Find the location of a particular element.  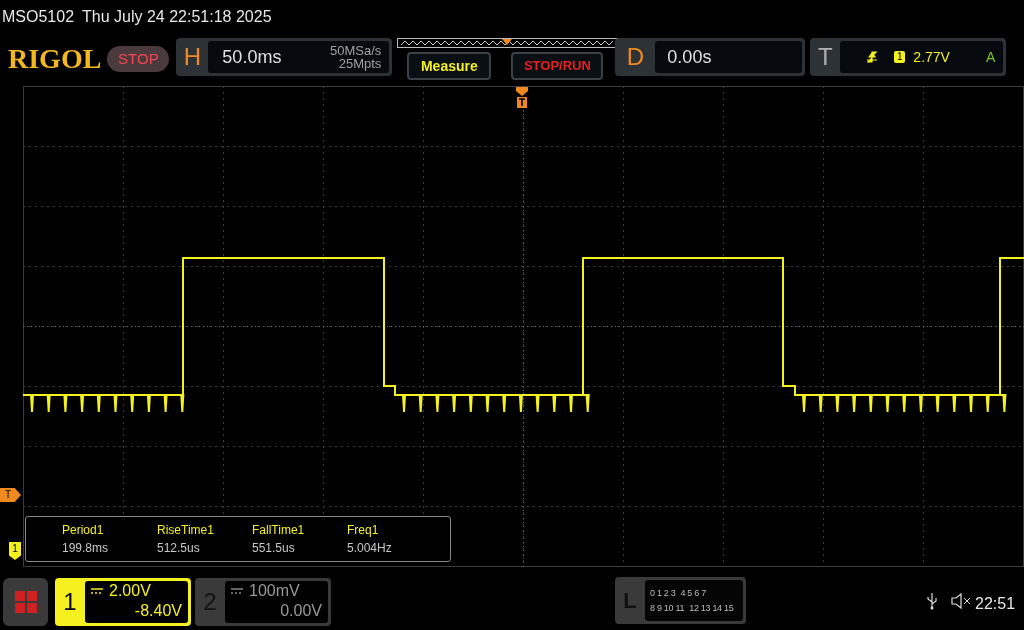

trigger-position-marker-icon is located at coordinates (522, 98).